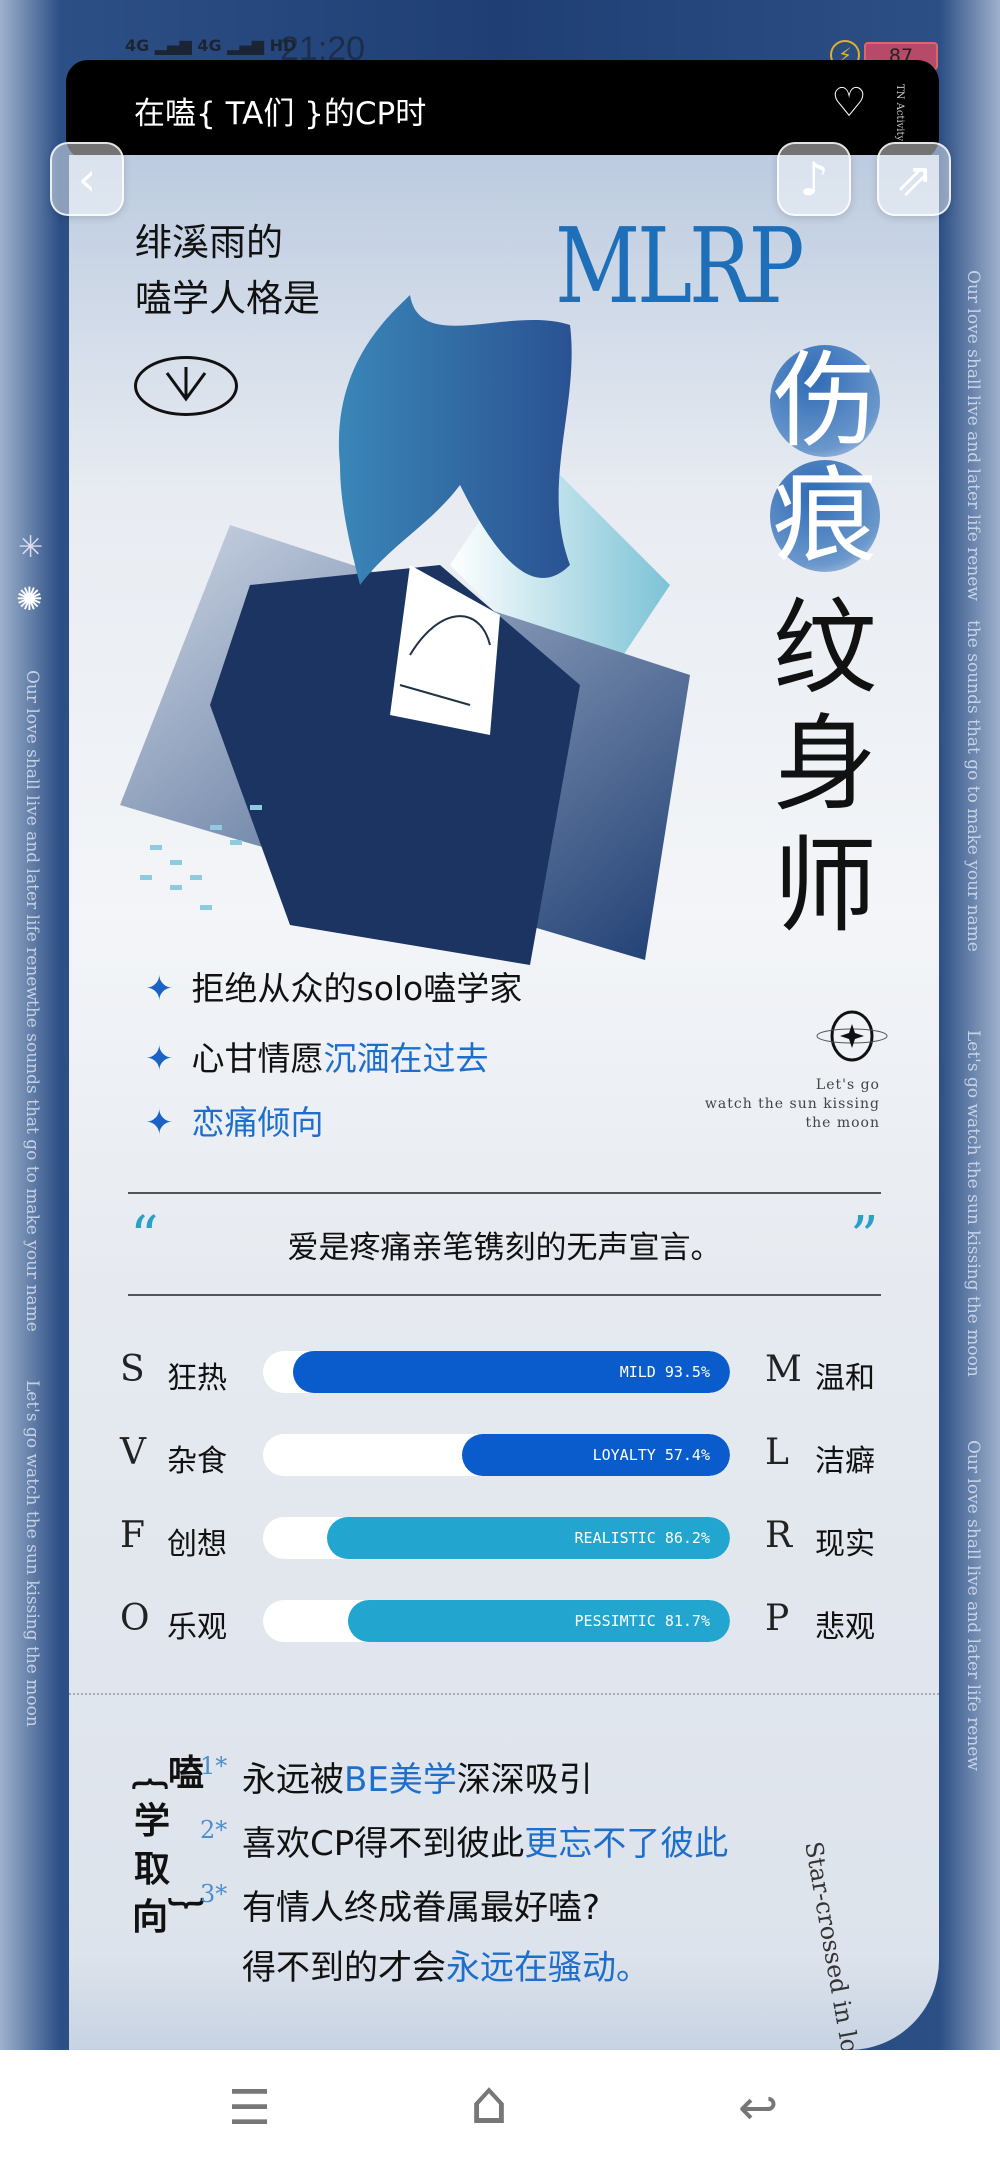 The width and height of the screenshot is (1000, 2167). Describe the element at coordinates (824, 764) in the screenshot. I see `type-name-char: 身` at that location.